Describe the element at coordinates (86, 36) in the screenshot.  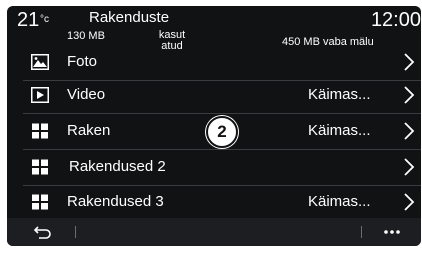
I see `used-storage-size: 130 MB` at that location.